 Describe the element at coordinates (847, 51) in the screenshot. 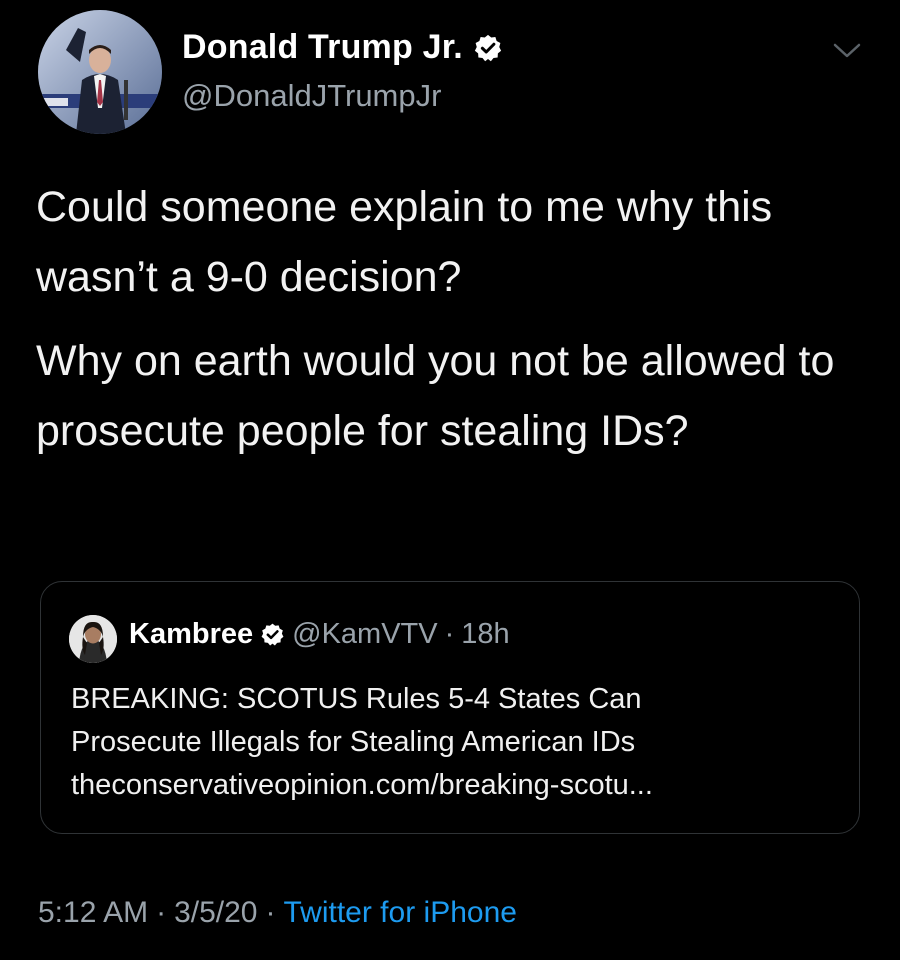

I see `chevron-down-icon` at that location.